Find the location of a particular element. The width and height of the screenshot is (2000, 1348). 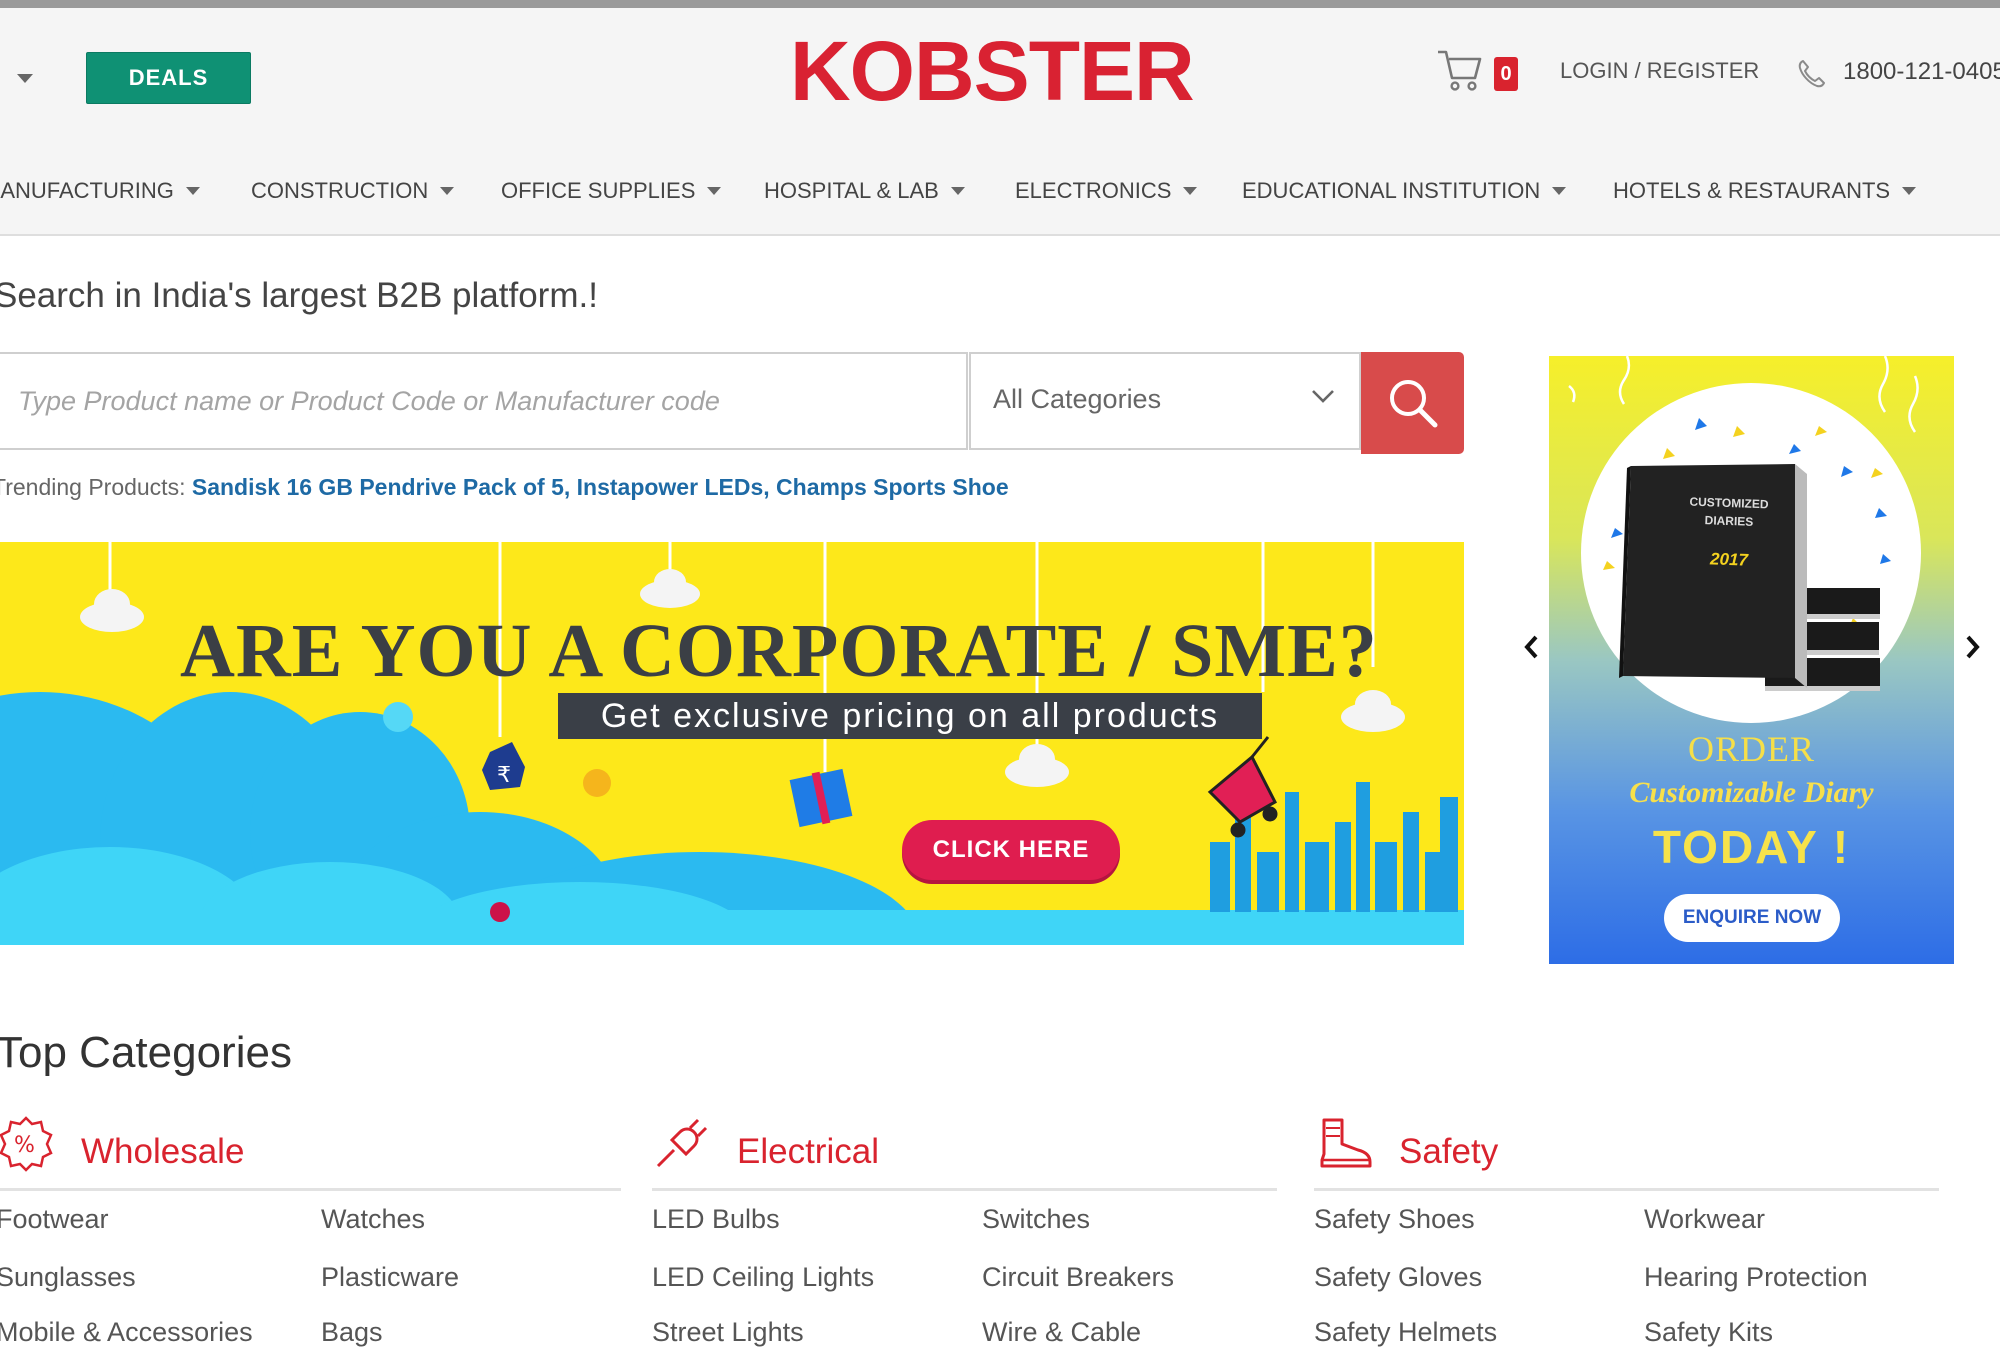

top-border is located at coordinates (1000, 4).